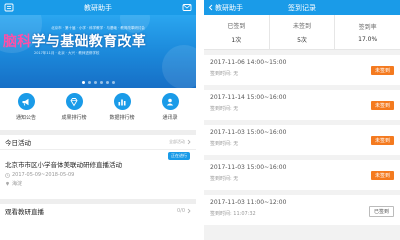 Image resolution: width=400 pixels, height=240 pixels. What do you see at coordinates (170, 118) in the screenshot?
I see `nav-item-label: 通讯录` at bounding box center [170, 118].